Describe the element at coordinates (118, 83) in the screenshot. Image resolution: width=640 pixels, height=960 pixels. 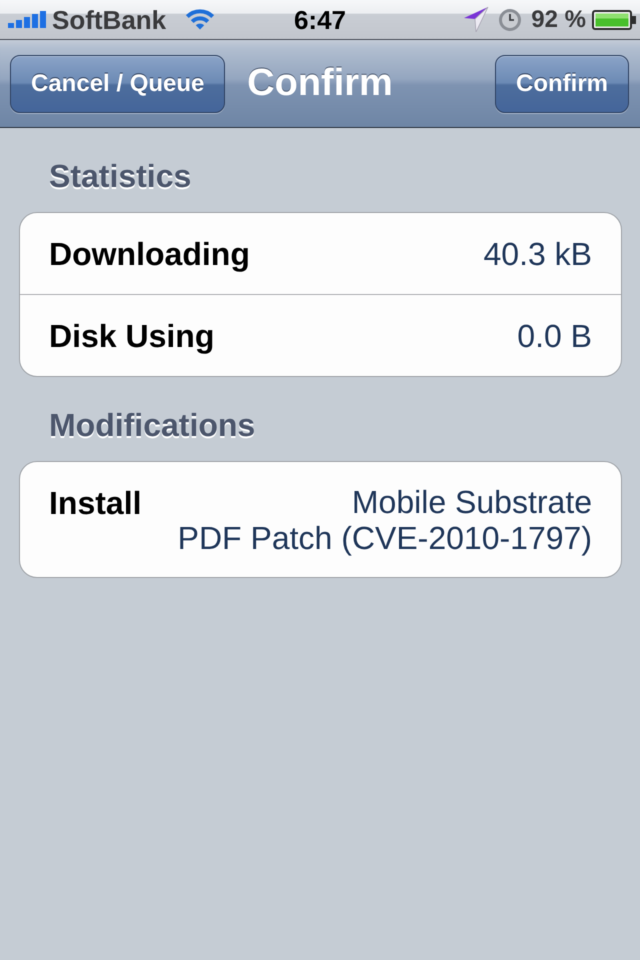
I see `cancel-queue-button: Cancel / Queue` at that location.